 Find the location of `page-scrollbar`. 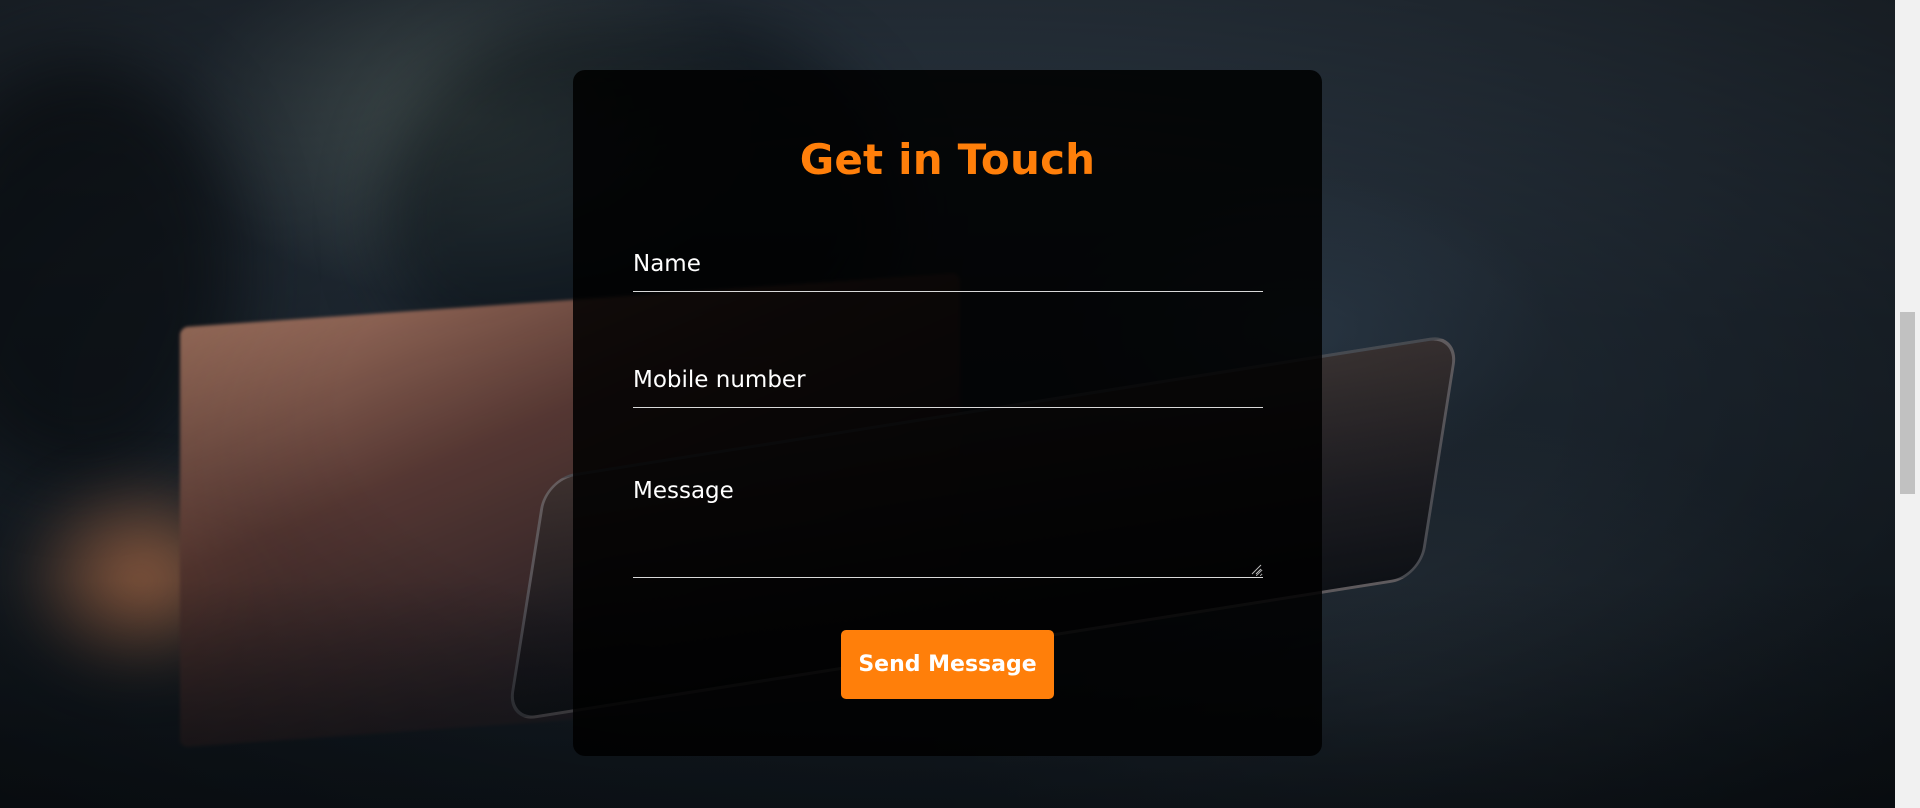

page-scrollbar is located at coordinates (1907, 404).